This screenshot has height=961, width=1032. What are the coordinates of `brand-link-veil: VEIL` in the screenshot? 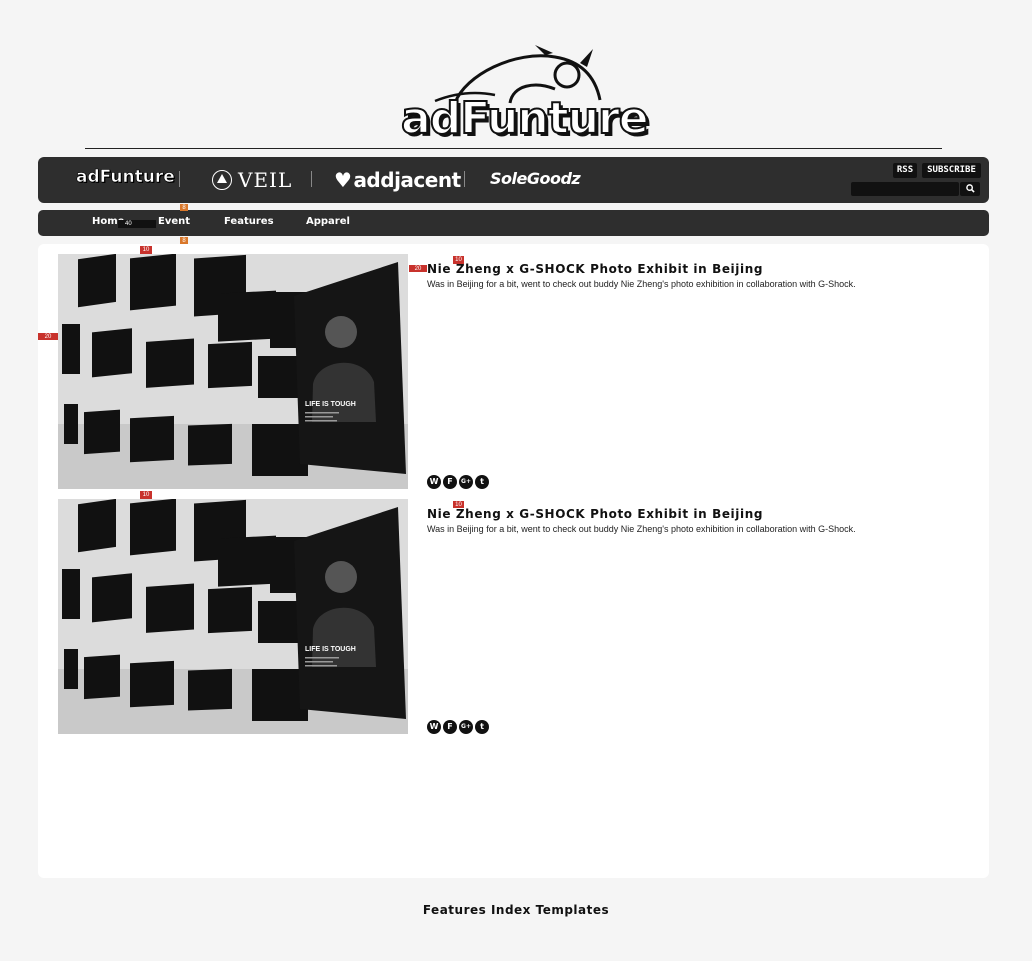 It's located at (252, 180).